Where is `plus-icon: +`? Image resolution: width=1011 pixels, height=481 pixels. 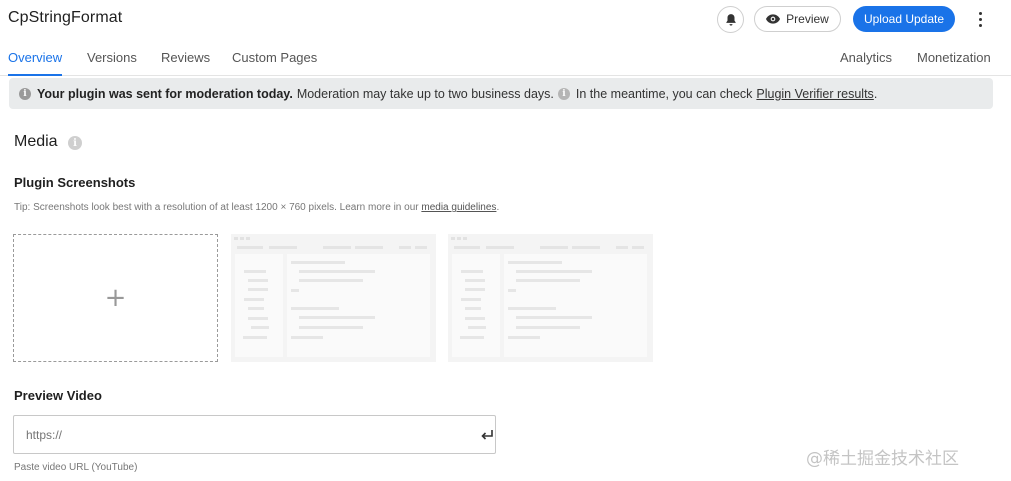
plus-icon: + is located at coordinates (115, 298).